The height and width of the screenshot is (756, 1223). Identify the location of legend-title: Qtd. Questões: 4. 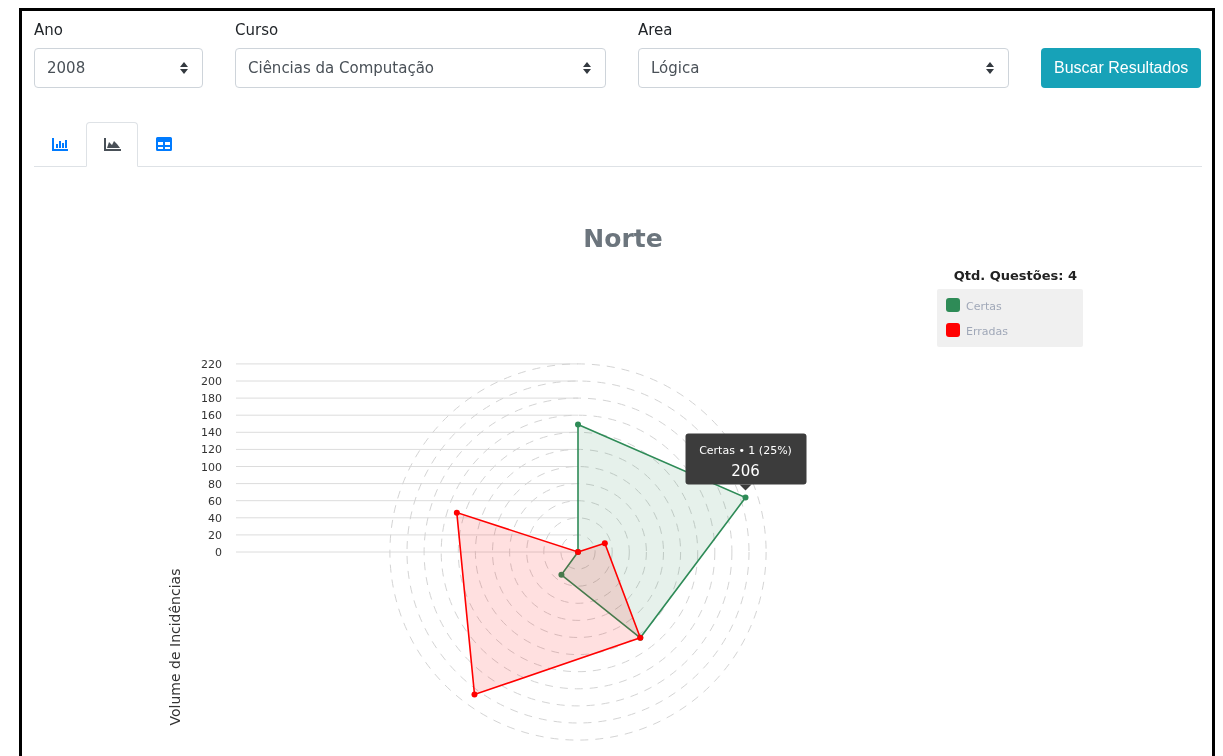
(1015, 275).